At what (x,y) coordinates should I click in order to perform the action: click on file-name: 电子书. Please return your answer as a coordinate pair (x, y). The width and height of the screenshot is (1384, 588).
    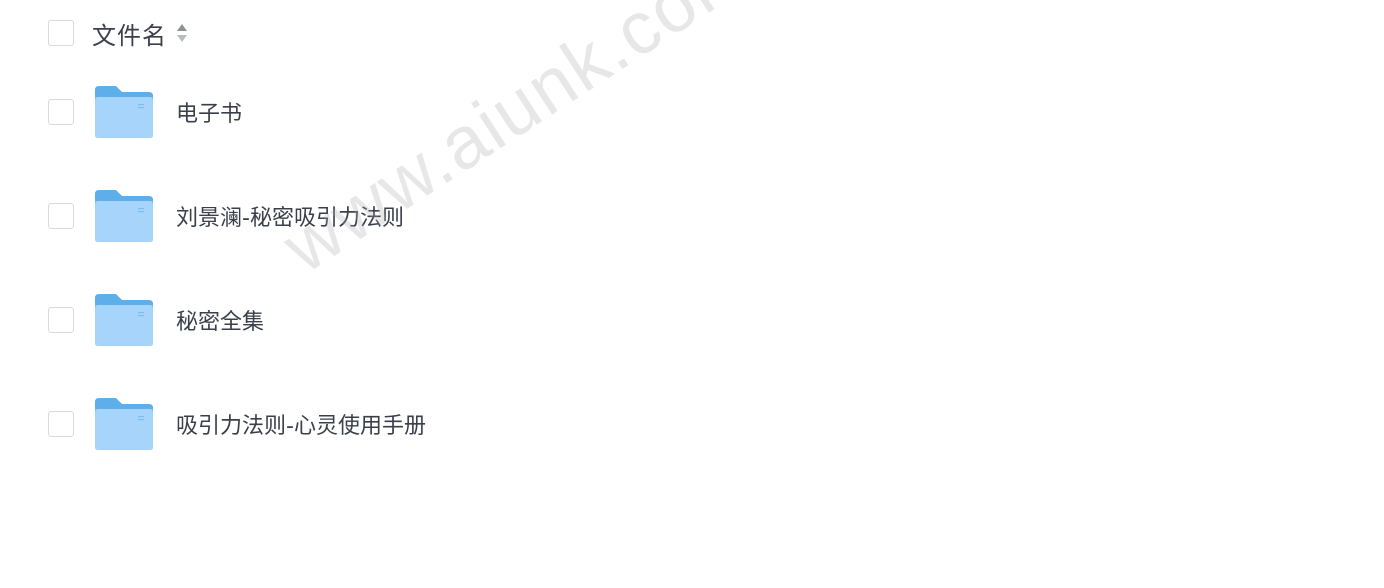
    Looking at the image, I should click on (209, 112).